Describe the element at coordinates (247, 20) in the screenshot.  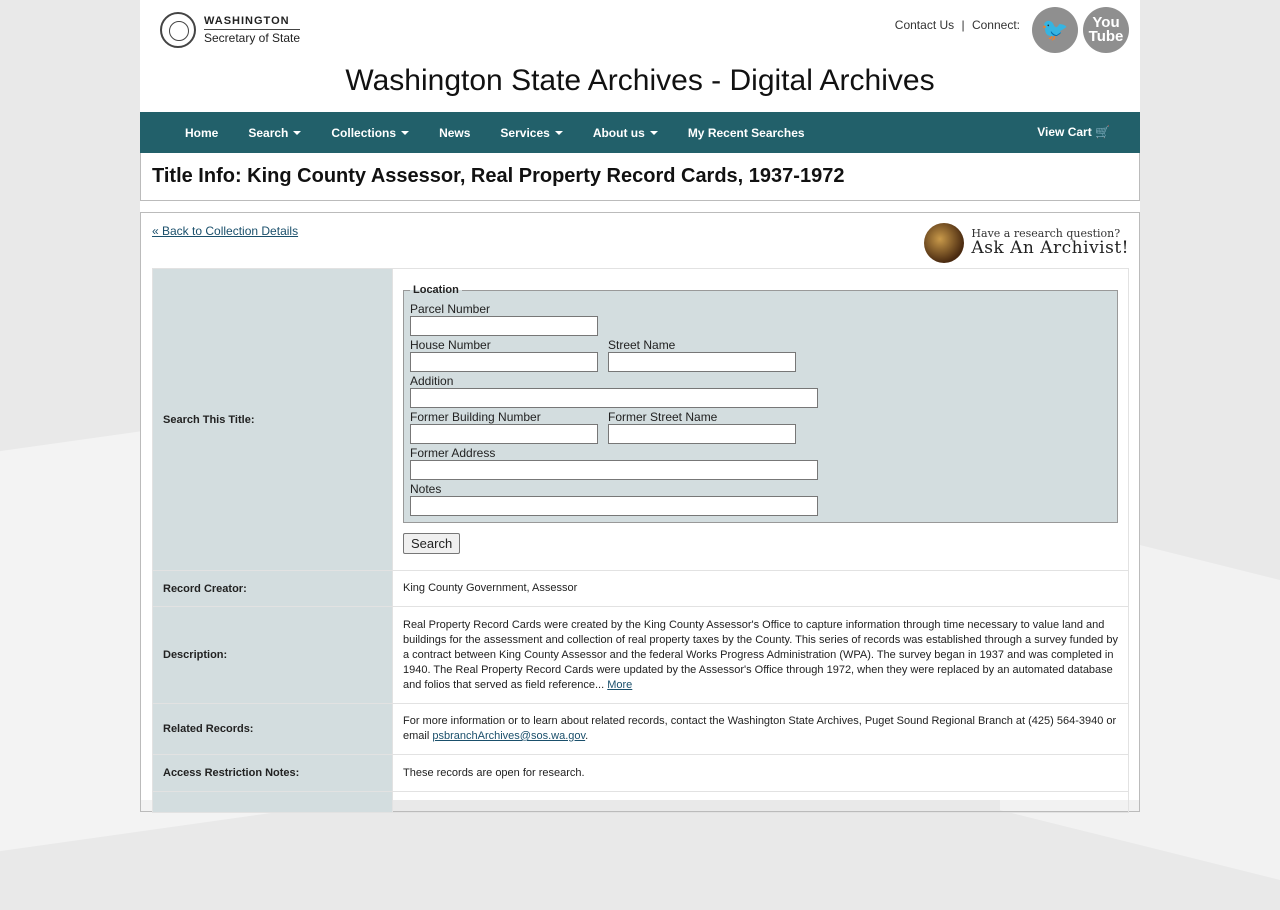
I see `logo-title: WASHINGTON` at that location.